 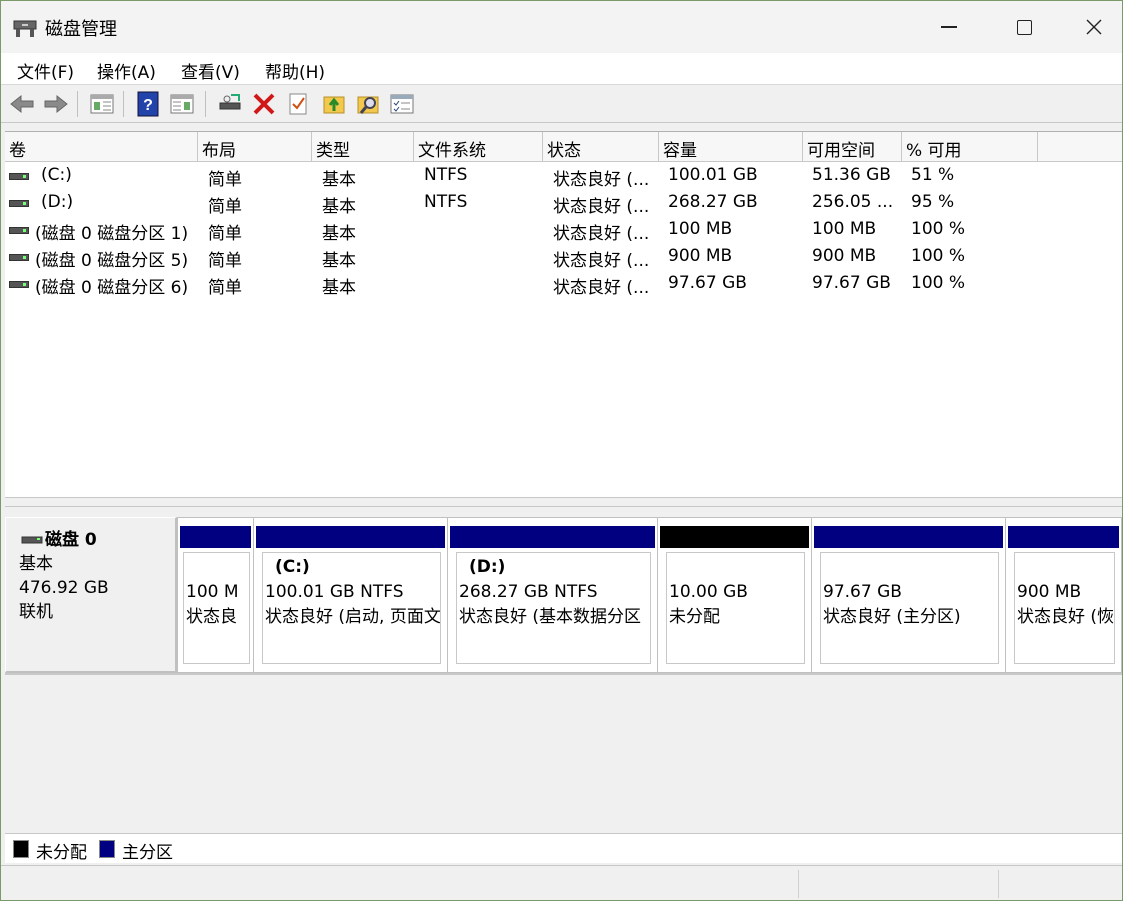 What do you see at coordinates (909, 595) in the screenshot?
I see `partition-block: 97.67 GB 状态良好 (主分区)` at bounding box center [909, 595].